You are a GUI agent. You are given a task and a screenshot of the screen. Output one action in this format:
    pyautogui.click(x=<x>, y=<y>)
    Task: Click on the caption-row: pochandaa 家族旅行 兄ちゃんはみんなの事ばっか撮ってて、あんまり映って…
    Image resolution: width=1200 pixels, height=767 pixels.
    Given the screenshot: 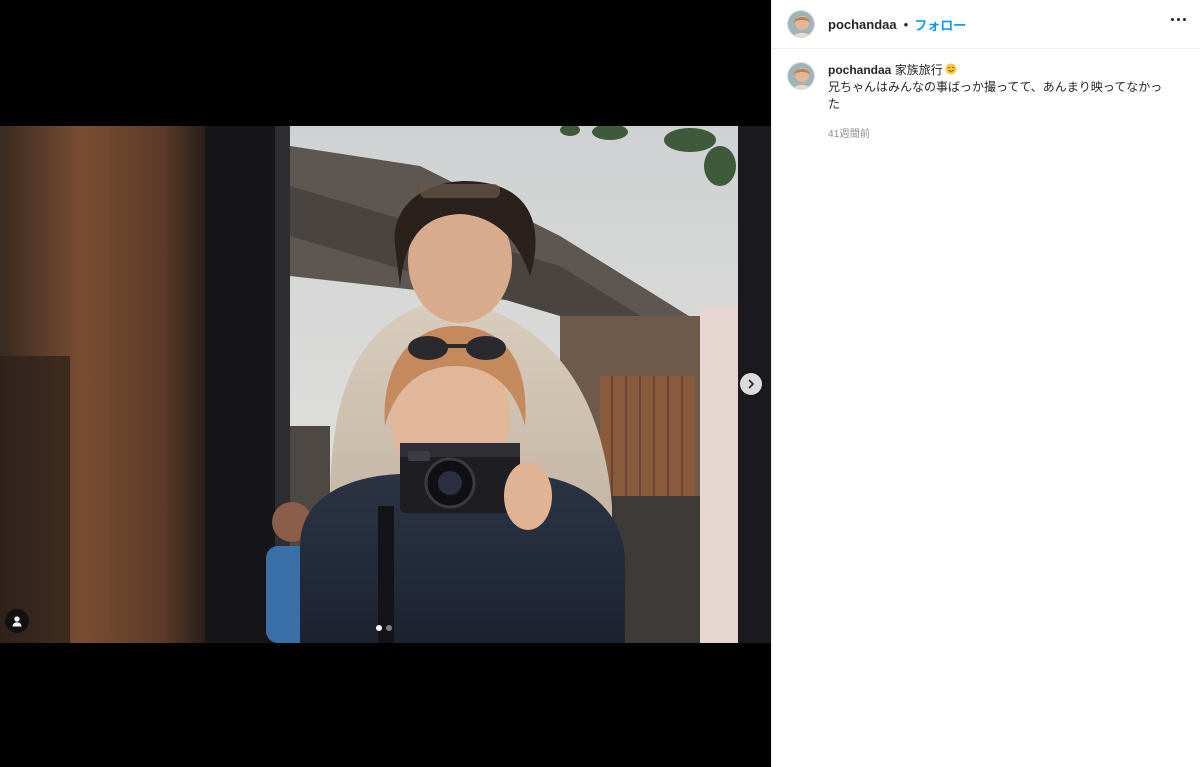 What is the action you would take?
    pyautogui.click(x=986, y=94)
    